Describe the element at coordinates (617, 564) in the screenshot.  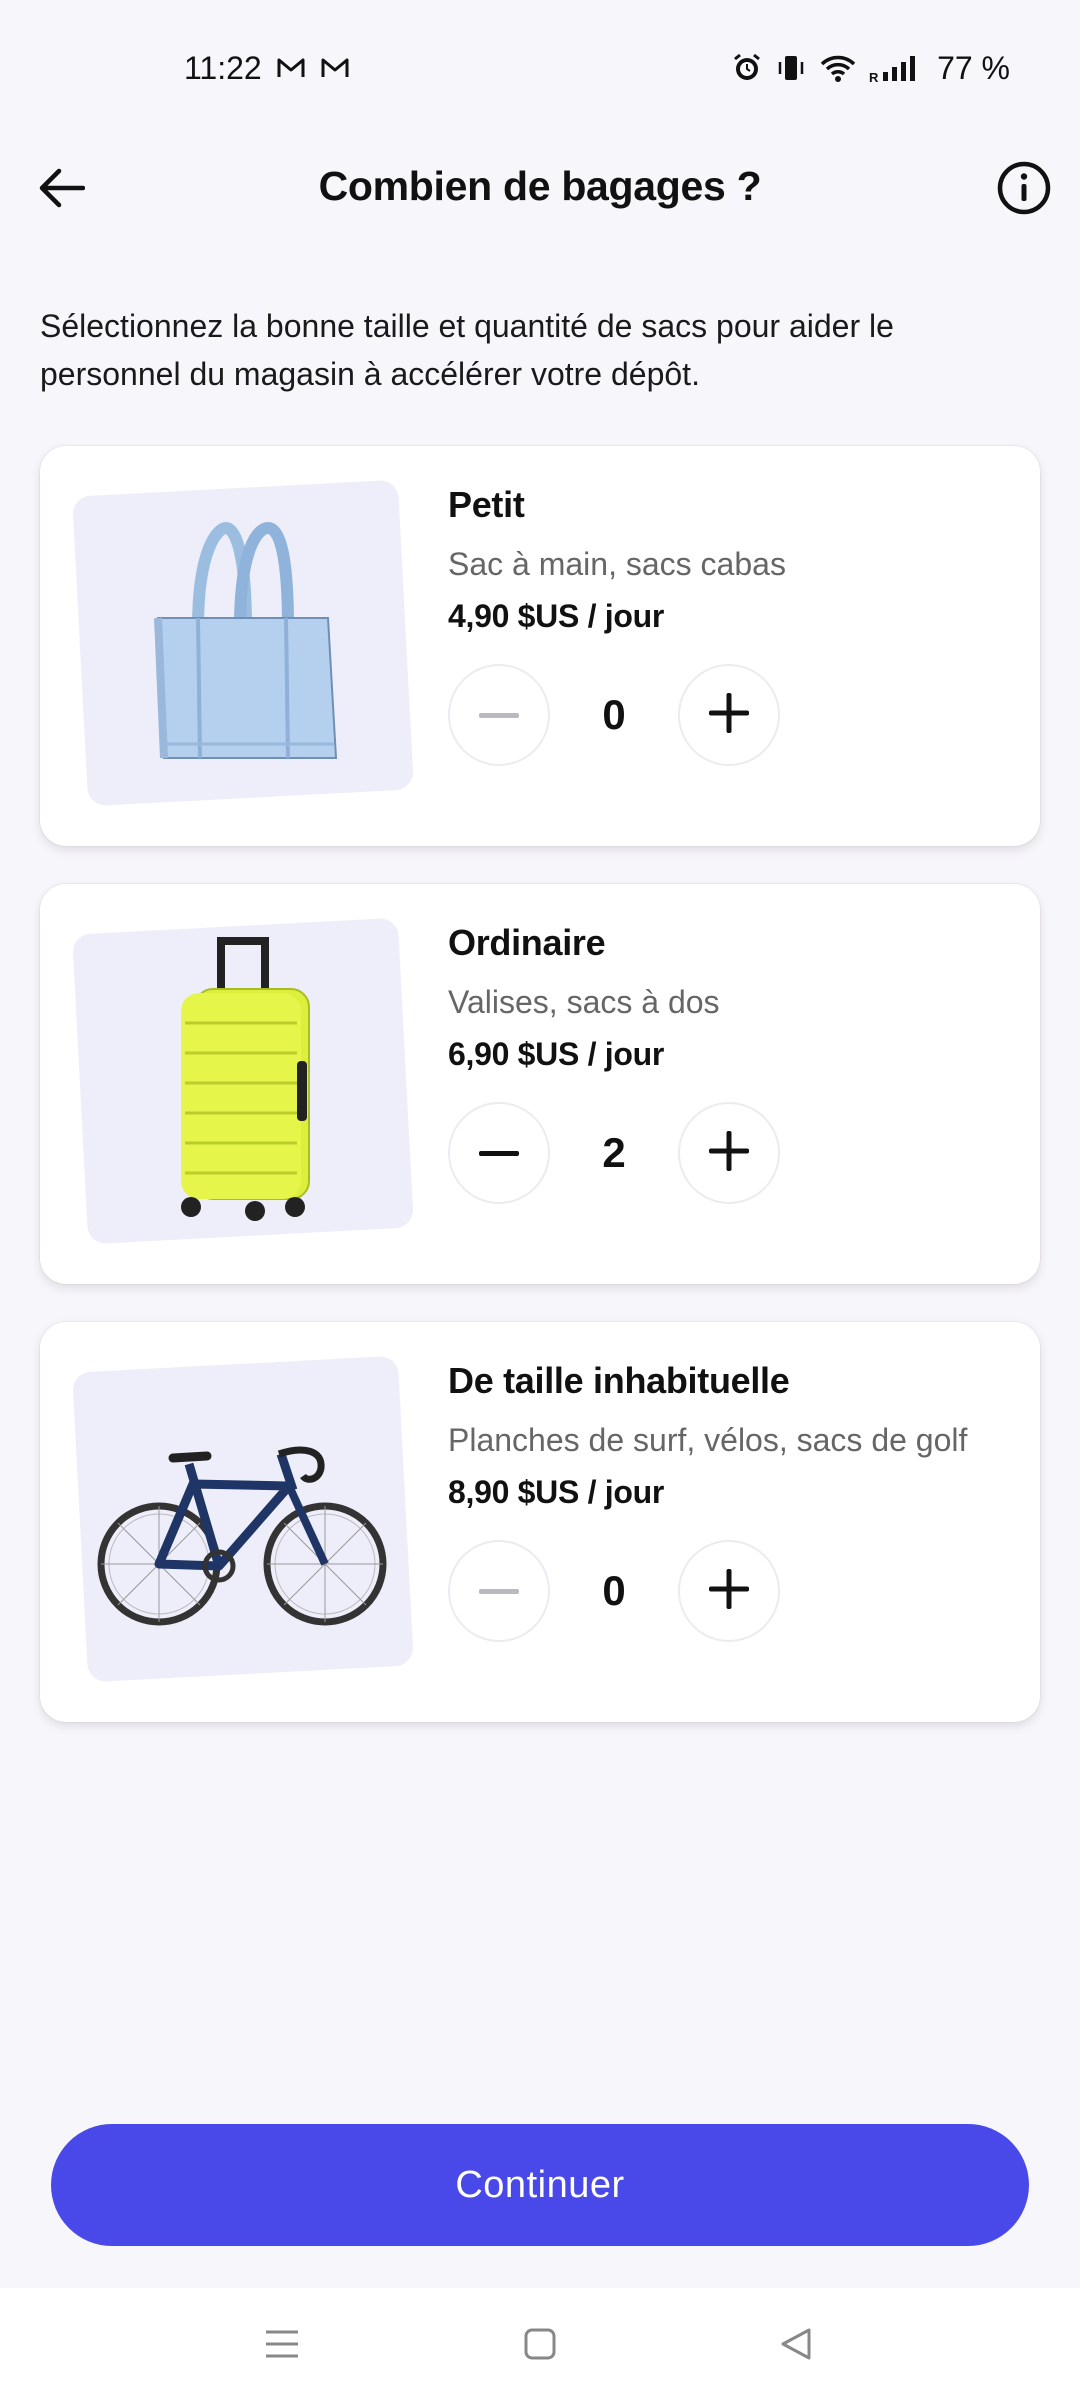
I see `luggage-description: Sac à main, sacs cabas` at that location.